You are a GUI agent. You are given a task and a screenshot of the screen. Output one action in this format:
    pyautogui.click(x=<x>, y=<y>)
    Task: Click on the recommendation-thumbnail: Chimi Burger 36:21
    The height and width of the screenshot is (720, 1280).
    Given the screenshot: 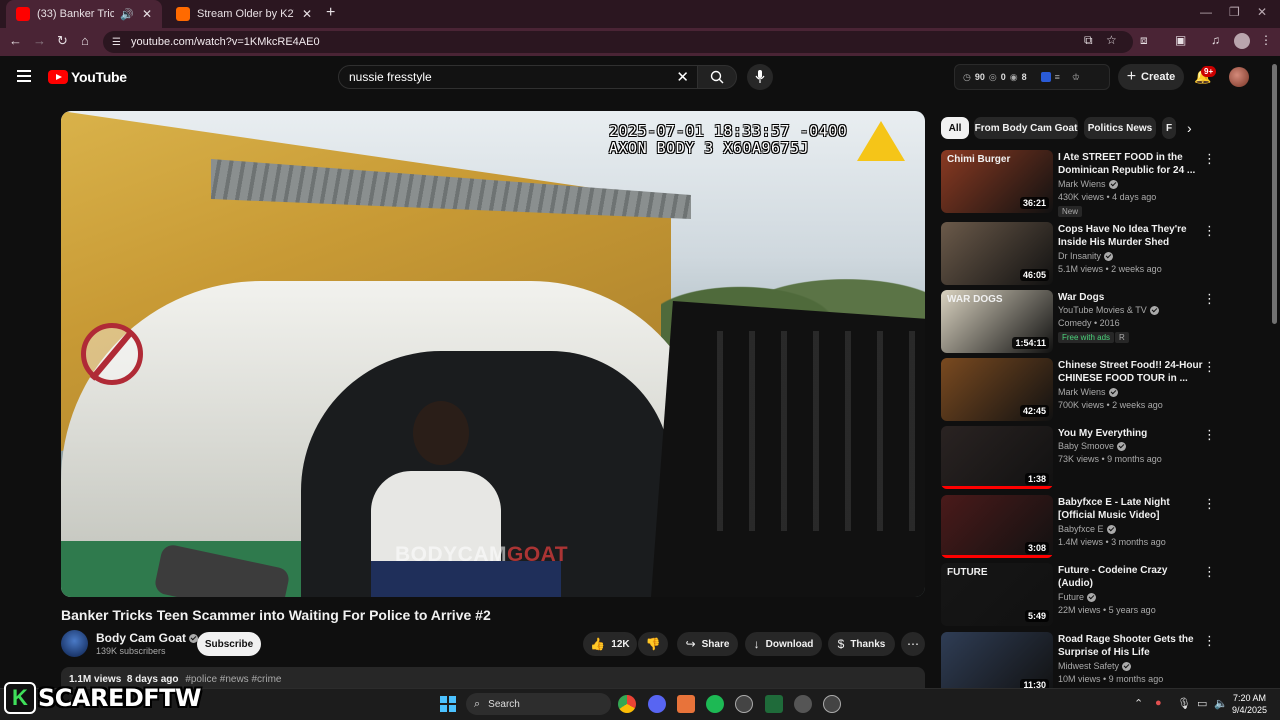 What is the action you would take?
    pyautogui.click(x=997, y=181)
    